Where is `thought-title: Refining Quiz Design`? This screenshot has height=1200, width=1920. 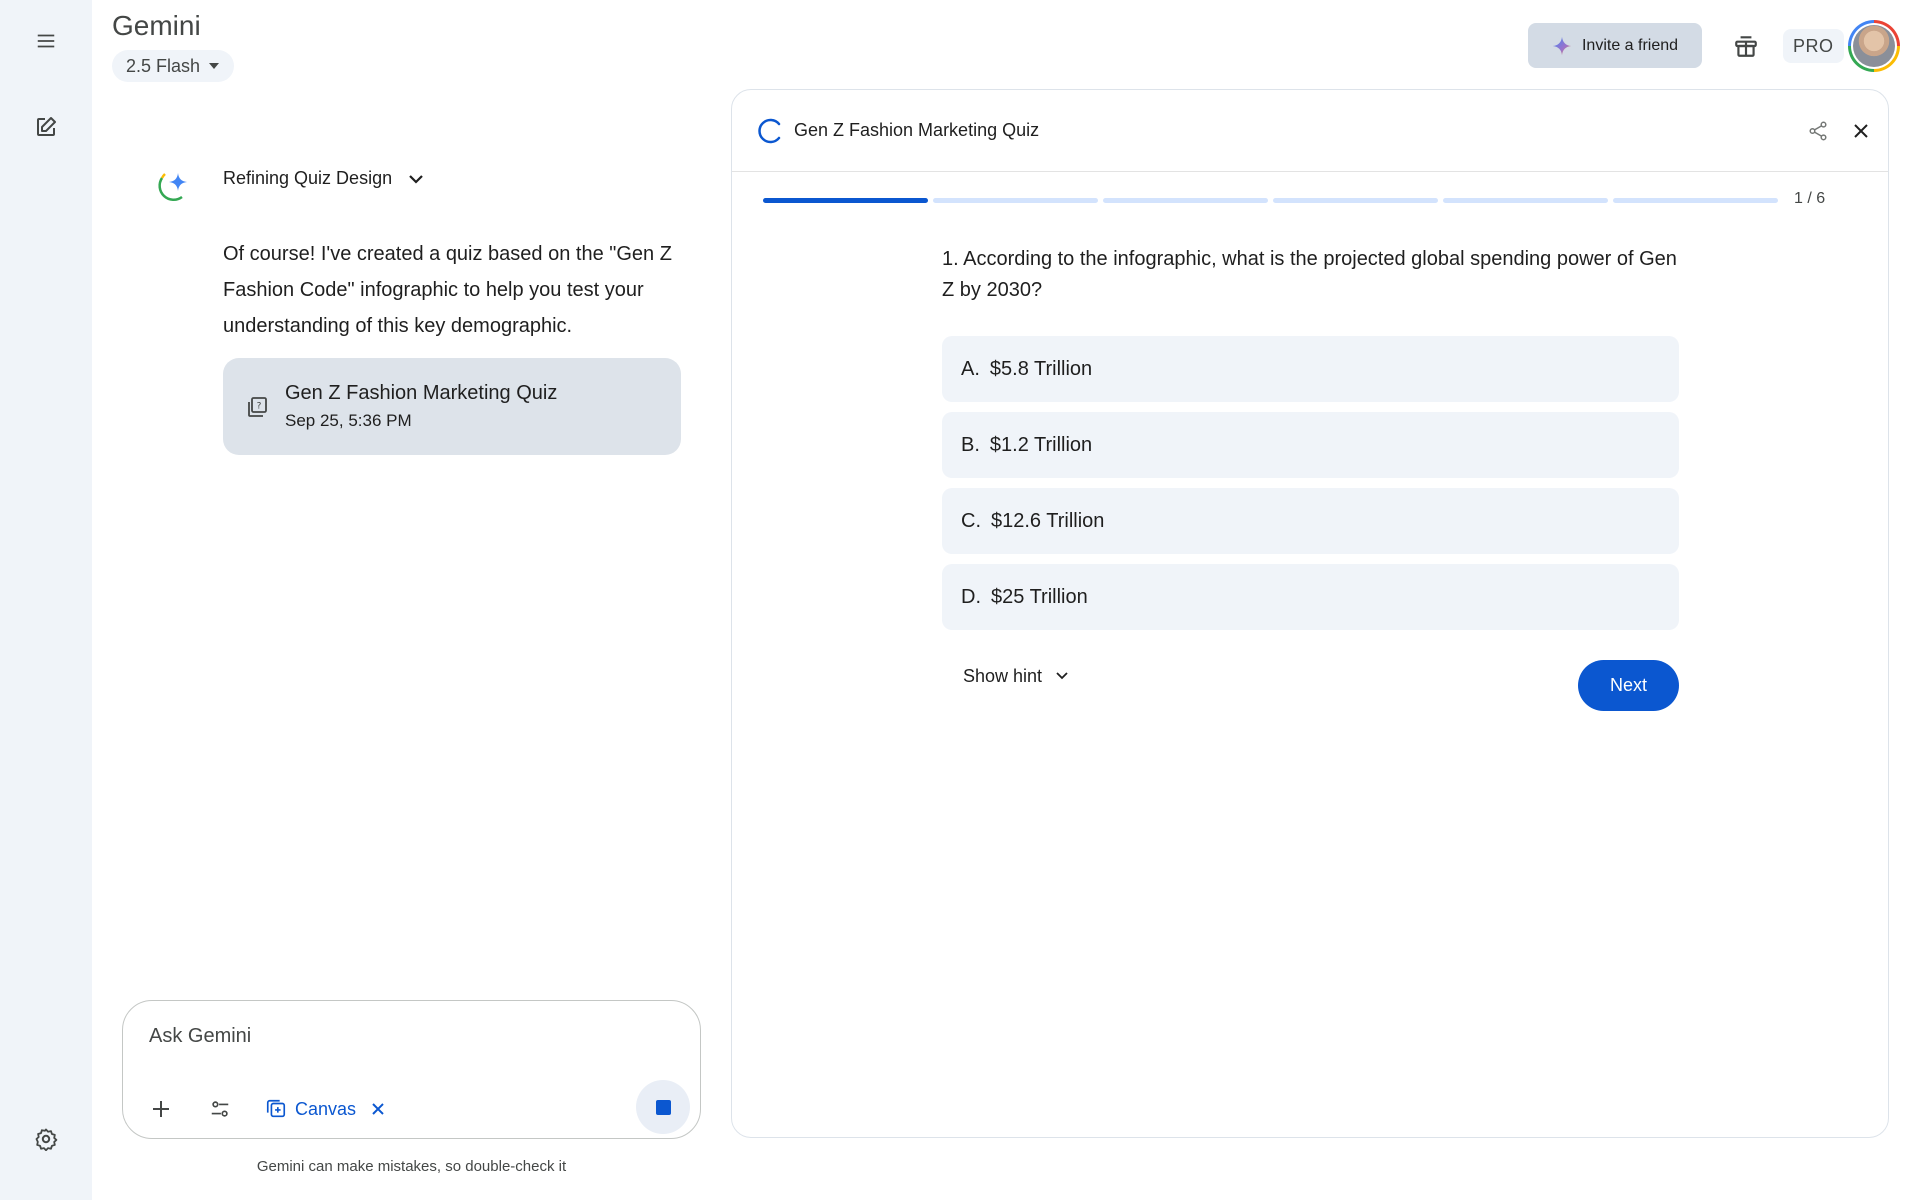 thought-title: Refining Quiz Design is located at coordinates (308, 178).